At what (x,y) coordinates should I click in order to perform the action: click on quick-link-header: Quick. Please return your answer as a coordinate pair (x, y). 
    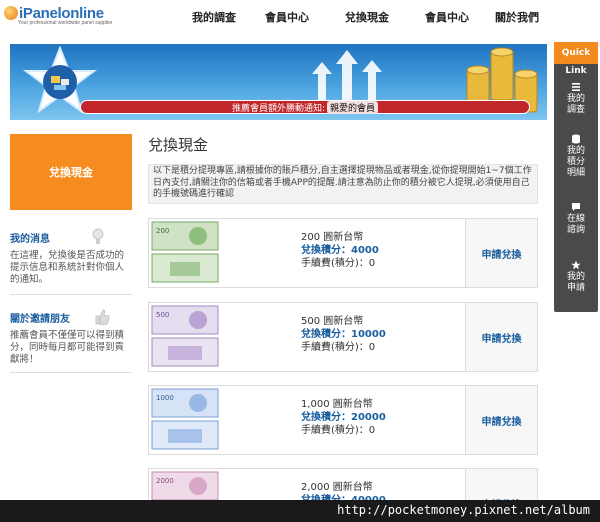
    Looking at the image, I should click on (576, 53).